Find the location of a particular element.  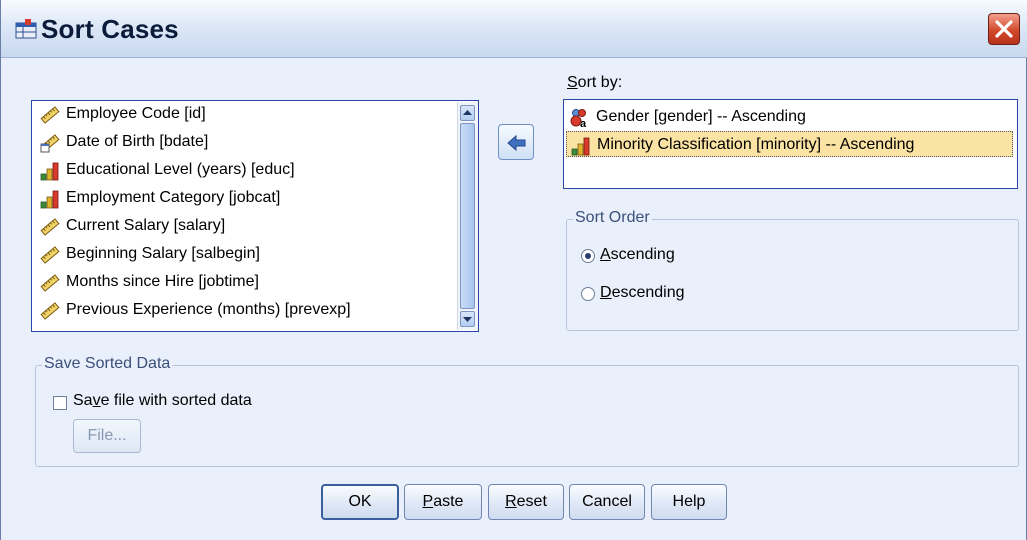

variable-label: Employee Code [id] is located at coordinates (136, 113).